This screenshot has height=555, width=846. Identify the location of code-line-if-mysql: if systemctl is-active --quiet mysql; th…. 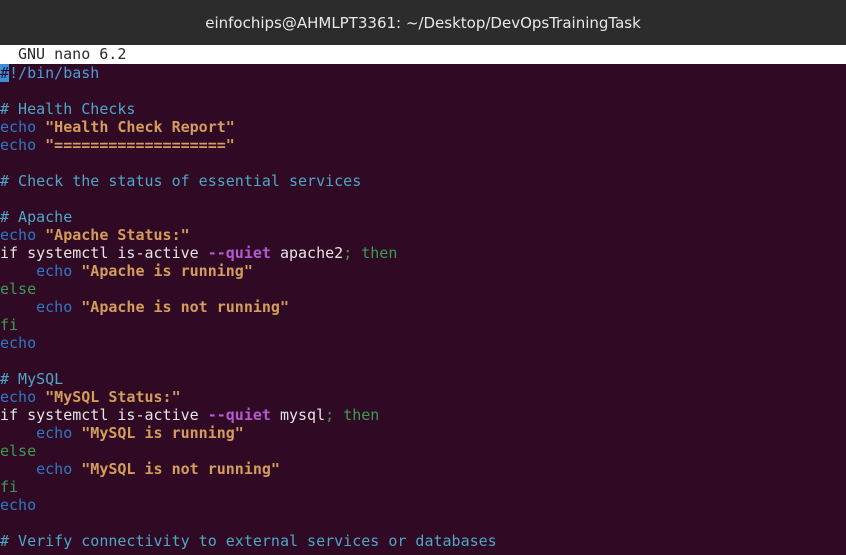
(189, 415).